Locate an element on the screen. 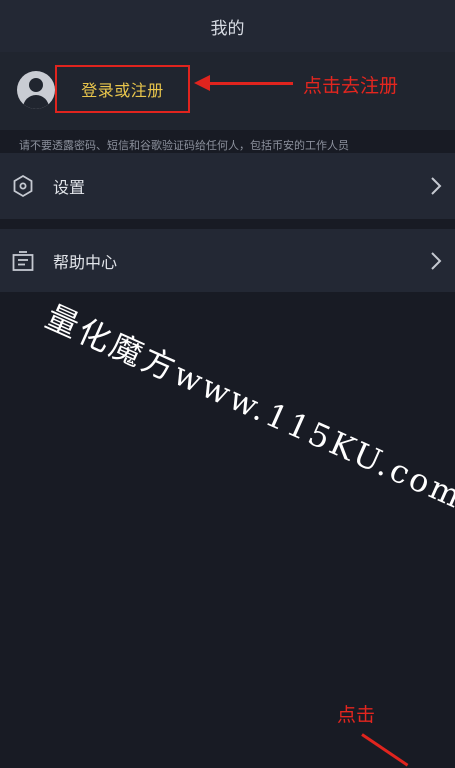 This screenshot has height=768, width=455. annotation-arrow-down-right is located at coordinates (385, 750).